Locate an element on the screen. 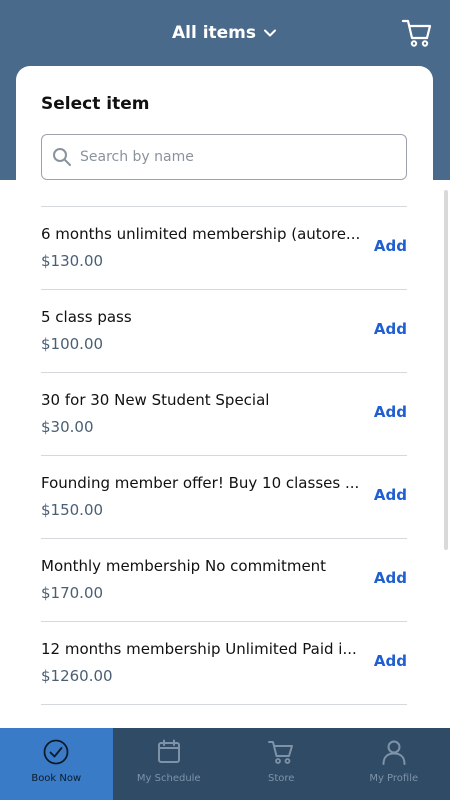  chevron-down-icon is located at coordinates (270, 33).